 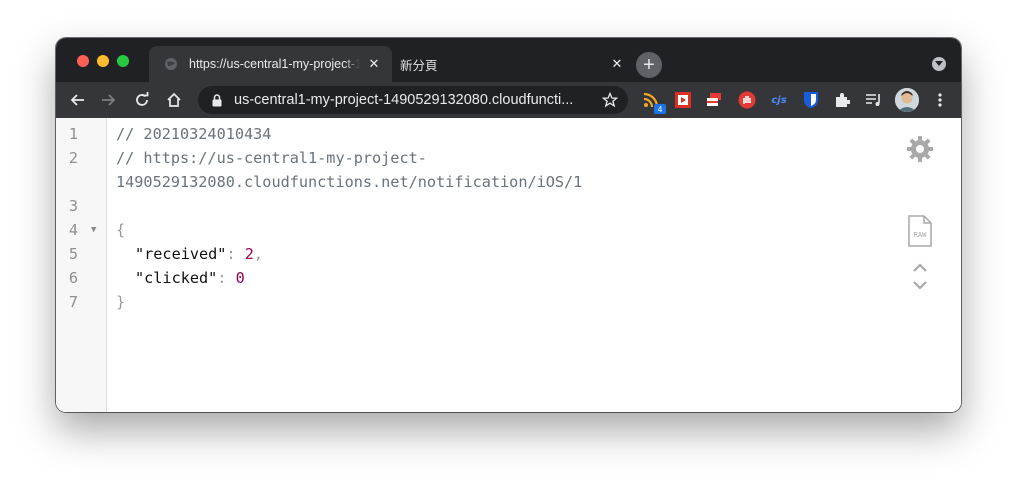 What do you see at coordinates (73, 278) in the screenshot?
I see `line-number: 6` at bounding box center [73, 278].